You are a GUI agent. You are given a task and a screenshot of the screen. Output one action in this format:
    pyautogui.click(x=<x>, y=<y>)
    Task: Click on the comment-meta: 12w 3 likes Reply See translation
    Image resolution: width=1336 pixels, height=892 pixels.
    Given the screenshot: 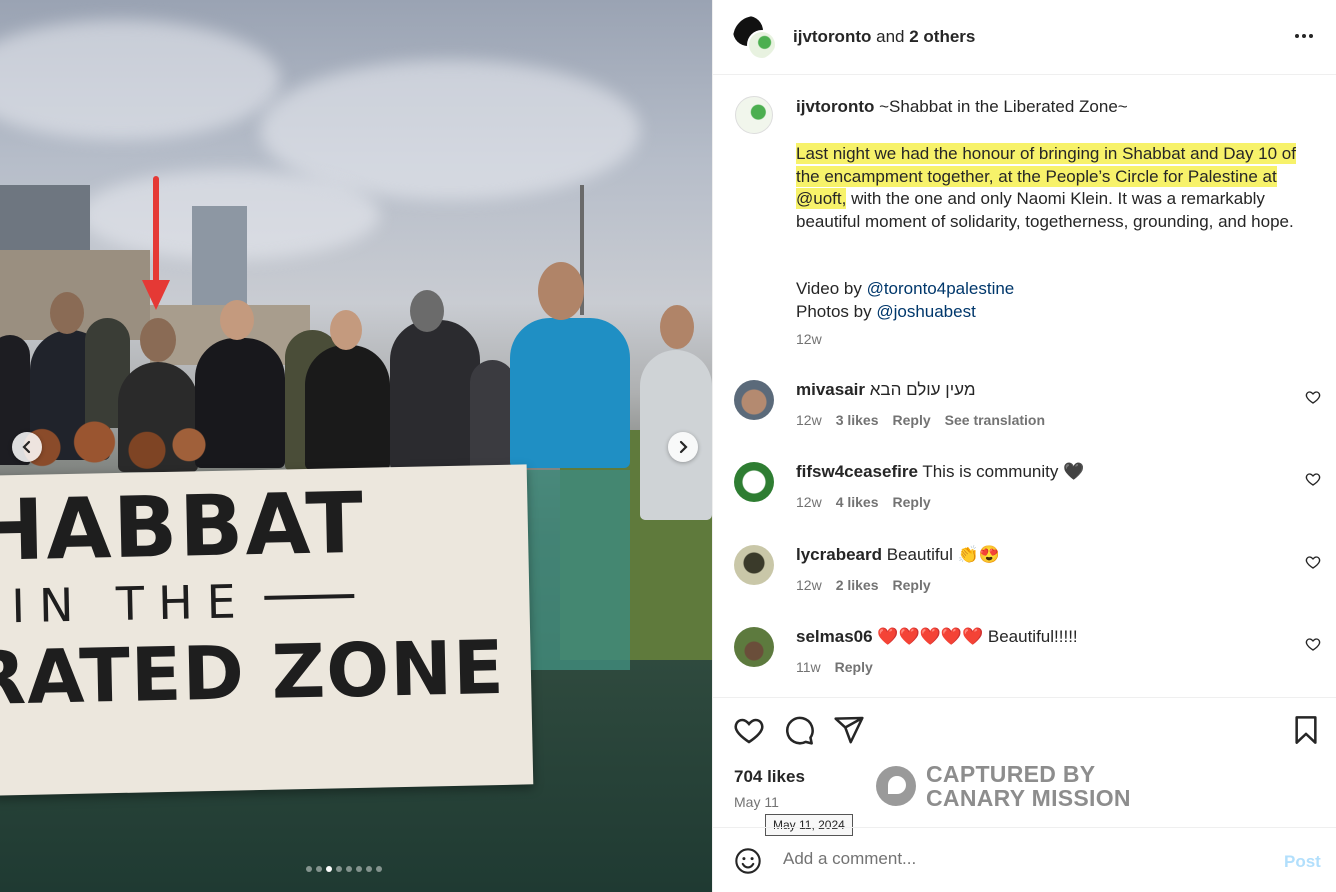 What is the action you would take?
    pyautogui.click(x=920, y=420)
    